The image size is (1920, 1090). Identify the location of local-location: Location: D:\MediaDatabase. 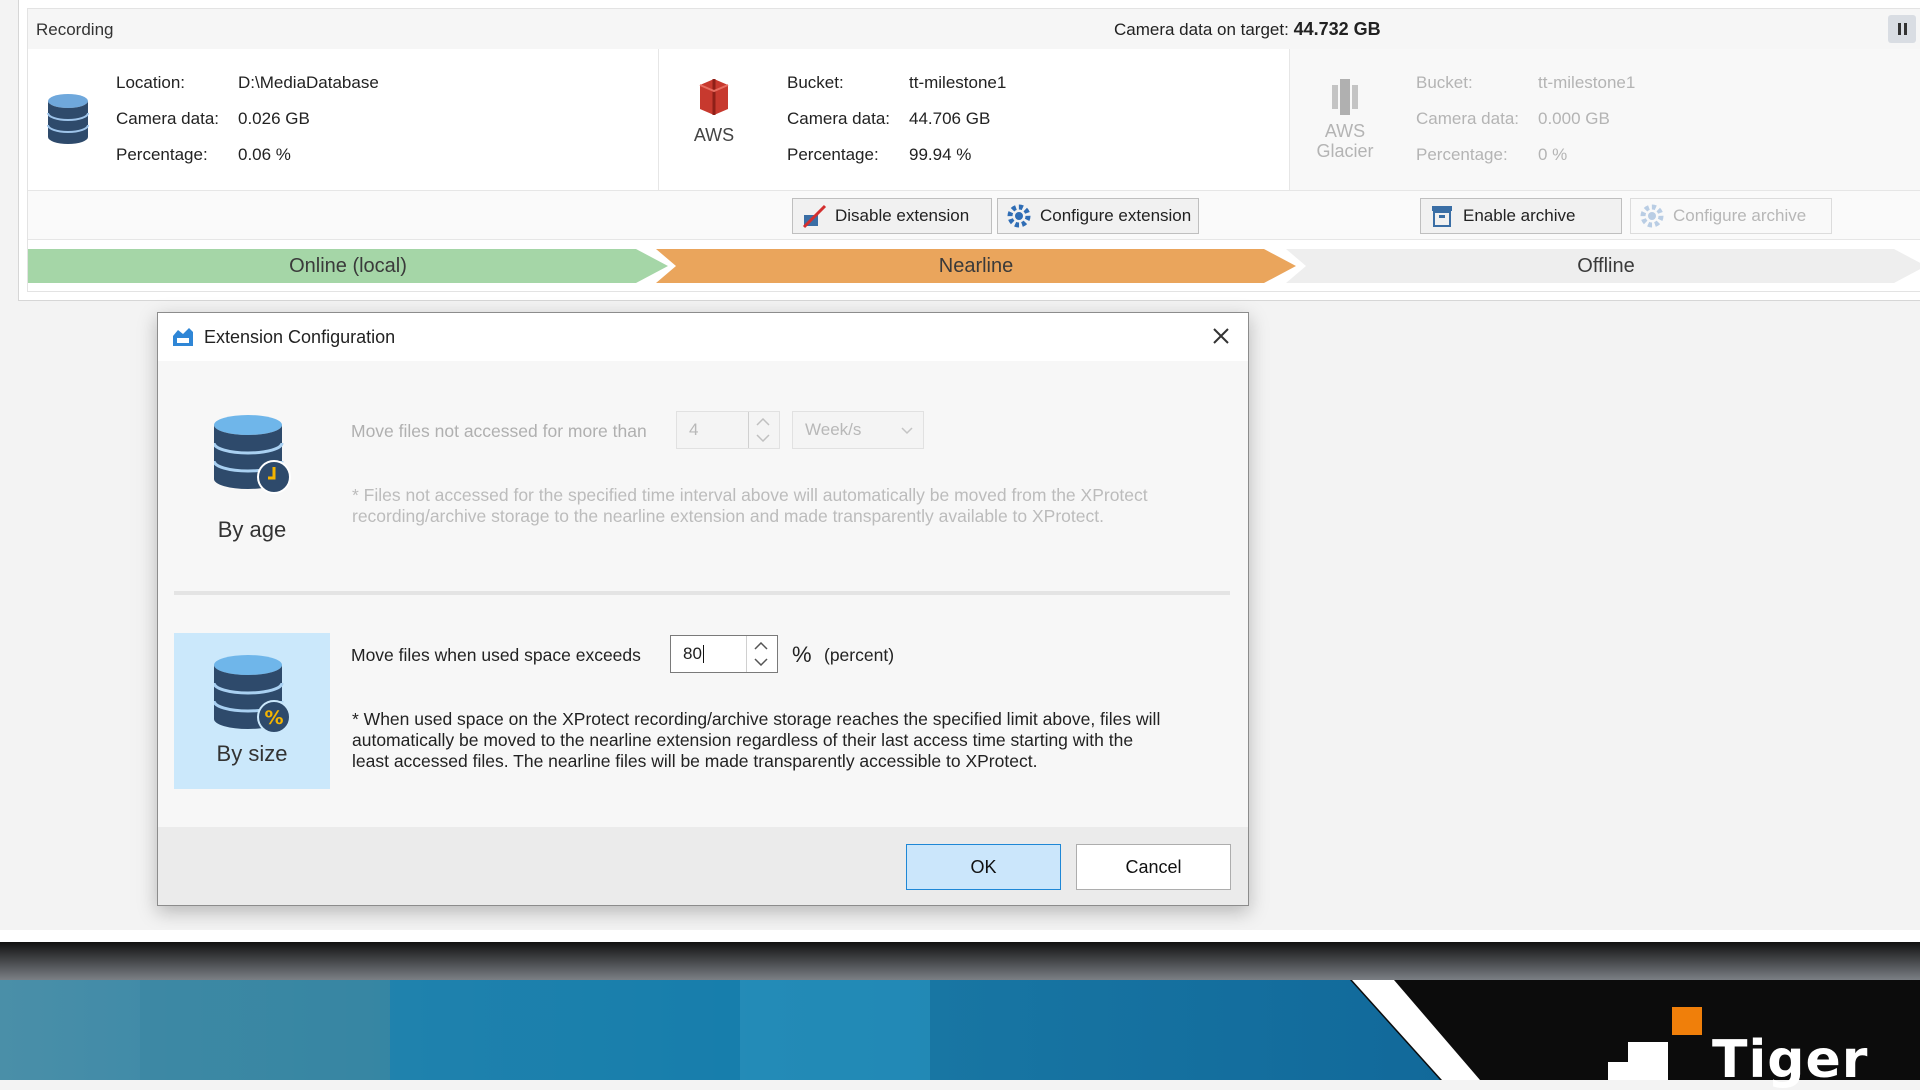
(247, 82).